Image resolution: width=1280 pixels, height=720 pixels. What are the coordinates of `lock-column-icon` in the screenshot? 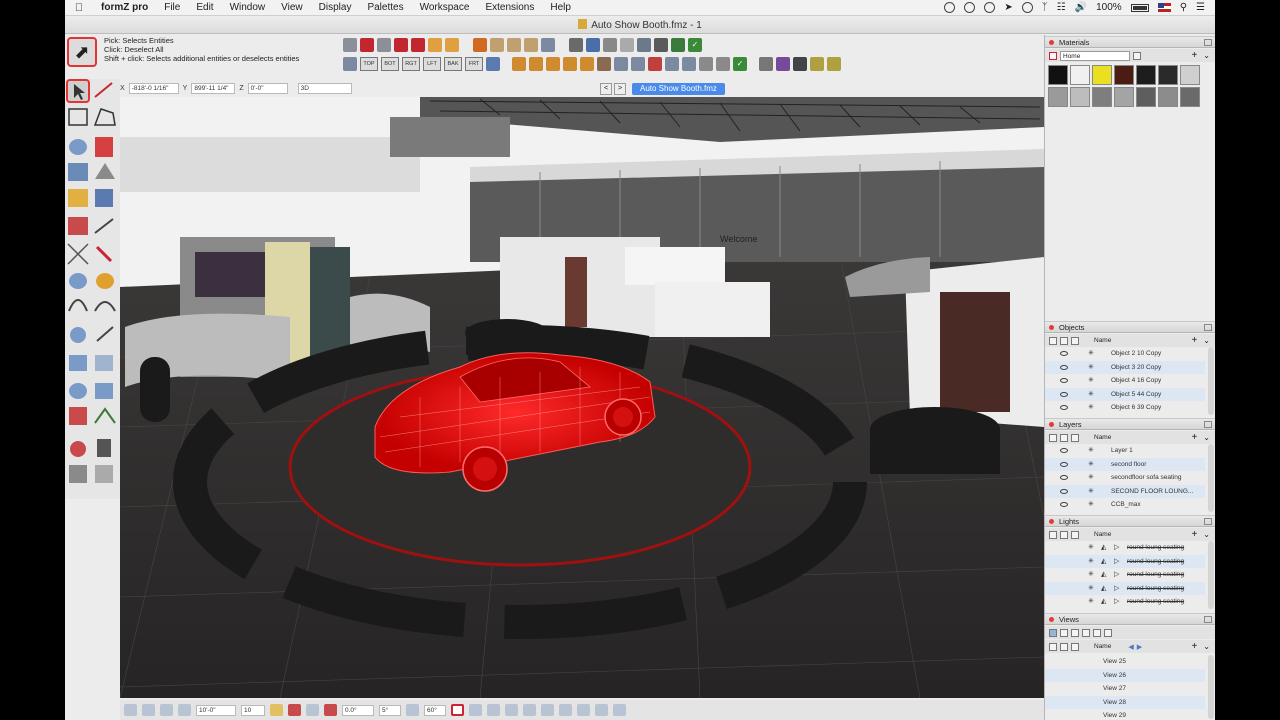 It's located at (1064, 534).